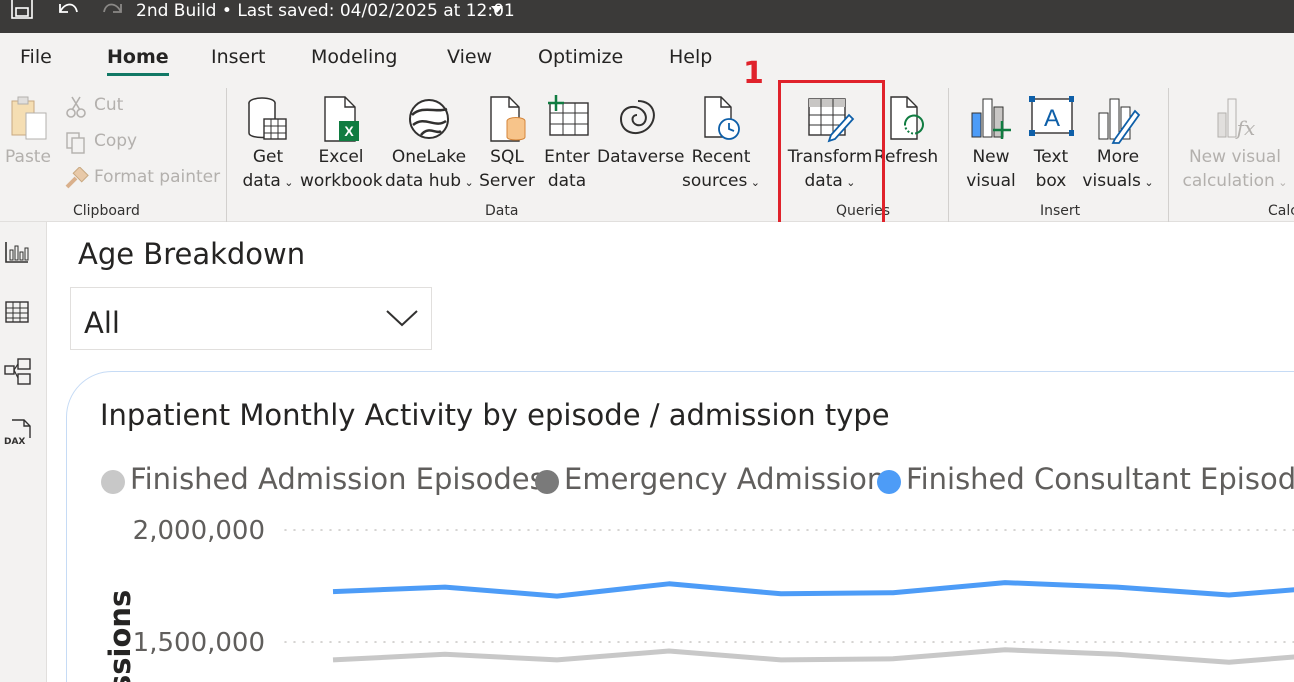 The height and width of the screenshot is (682, 1294). Describe the element at coordinates (1281, 211) in the screenshot. I see `calculations-group-label: Calculations` at that location.